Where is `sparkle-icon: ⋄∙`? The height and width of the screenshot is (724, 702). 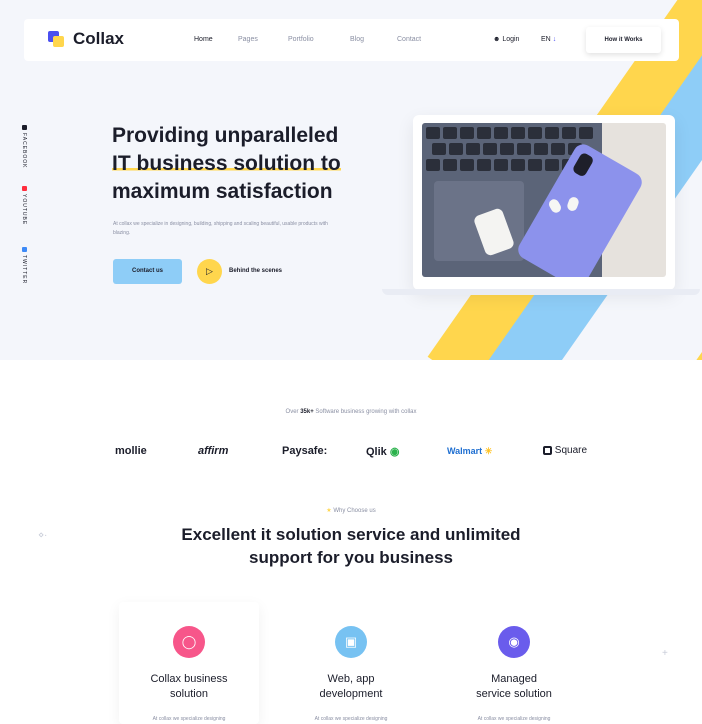 sparkle-icon: ⋄∙ is located at coordinates (43, 535).